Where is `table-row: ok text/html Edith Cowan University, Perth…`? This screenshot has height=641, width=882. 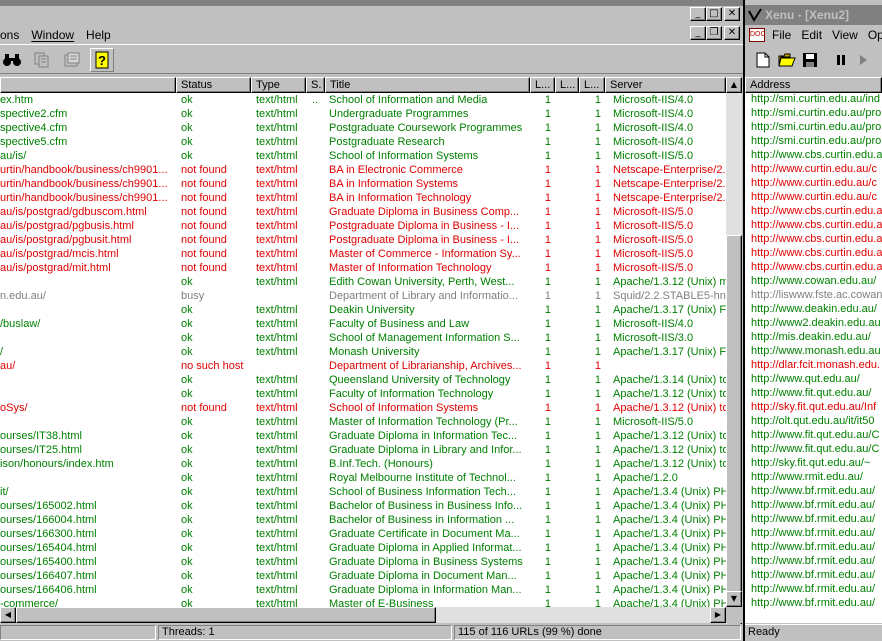 table-row: ok text/html Edith Cowan University, Perth… is located at coordinates (363, 283).